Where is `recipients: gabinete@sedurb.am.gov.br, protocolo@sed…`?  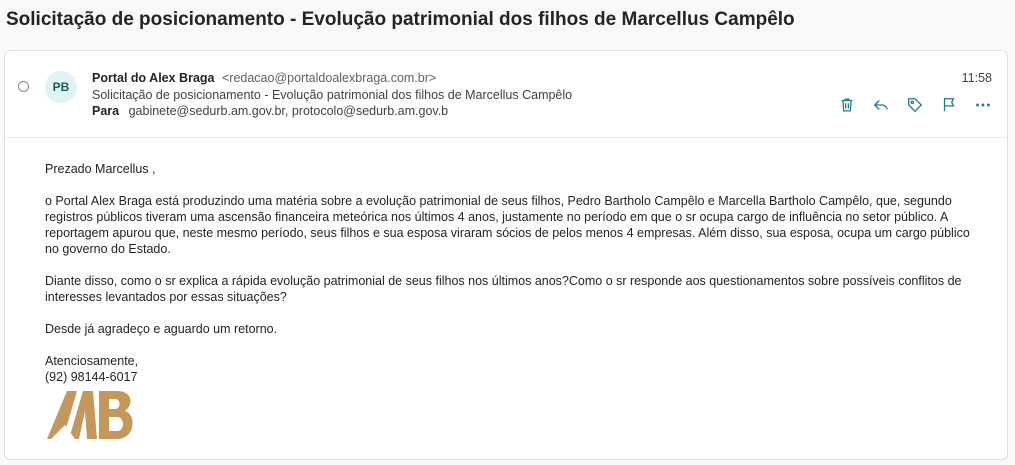 recipients: gabinete@sedurb.am.gov.br, protocolo@sed… is located at coordinates (289, 111).